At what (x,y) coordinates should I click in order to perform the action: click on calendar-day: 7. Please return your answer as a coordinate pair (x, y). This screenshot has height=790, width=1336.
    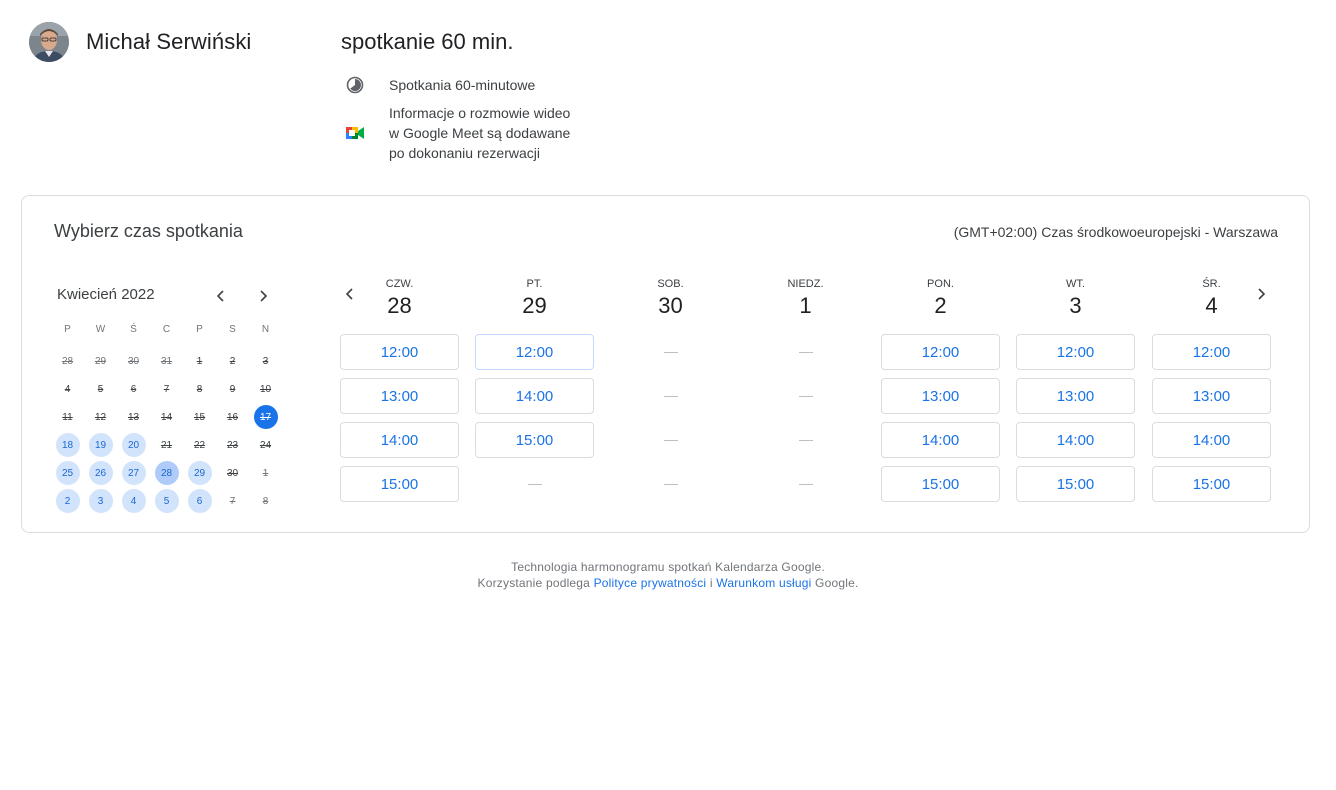
    Looking at the image, I should click on (232, 501).